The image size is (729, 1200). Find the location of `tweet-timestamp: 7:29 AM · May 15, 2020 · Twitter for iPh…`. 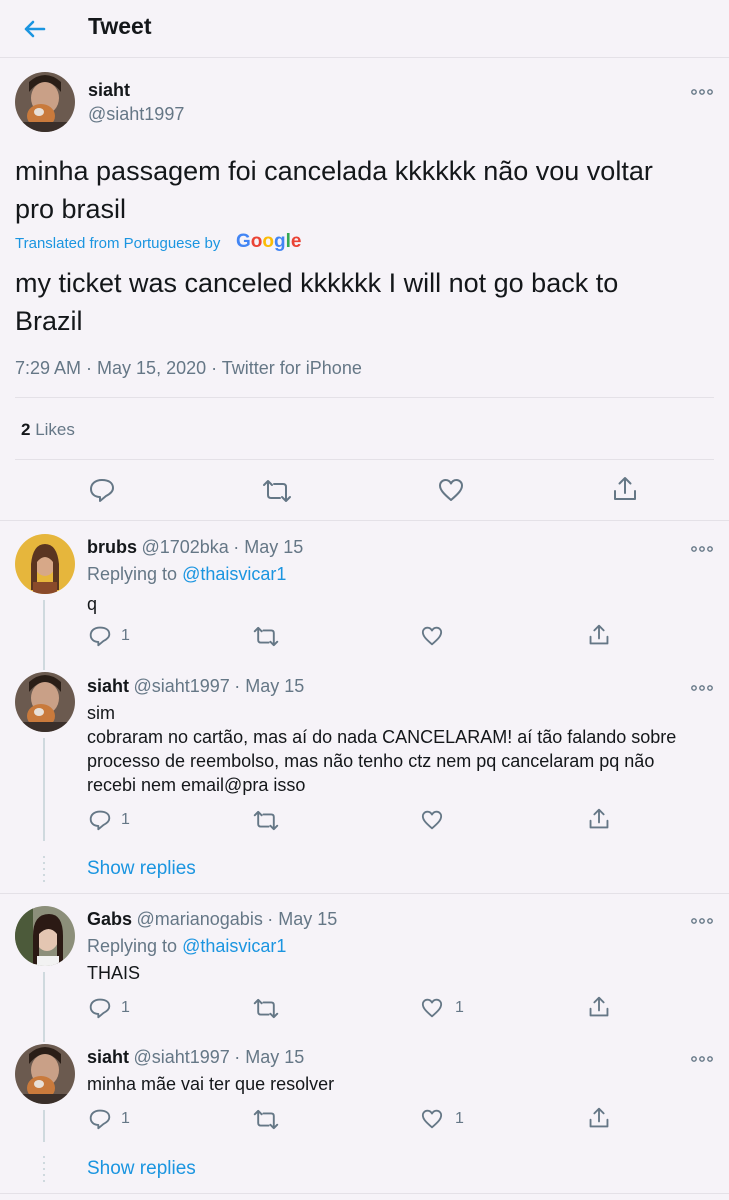

tweet-timestamp: 7:29 AM · May 15, 2020 · Twitter for iPh… is located at coordinates (188, 368).